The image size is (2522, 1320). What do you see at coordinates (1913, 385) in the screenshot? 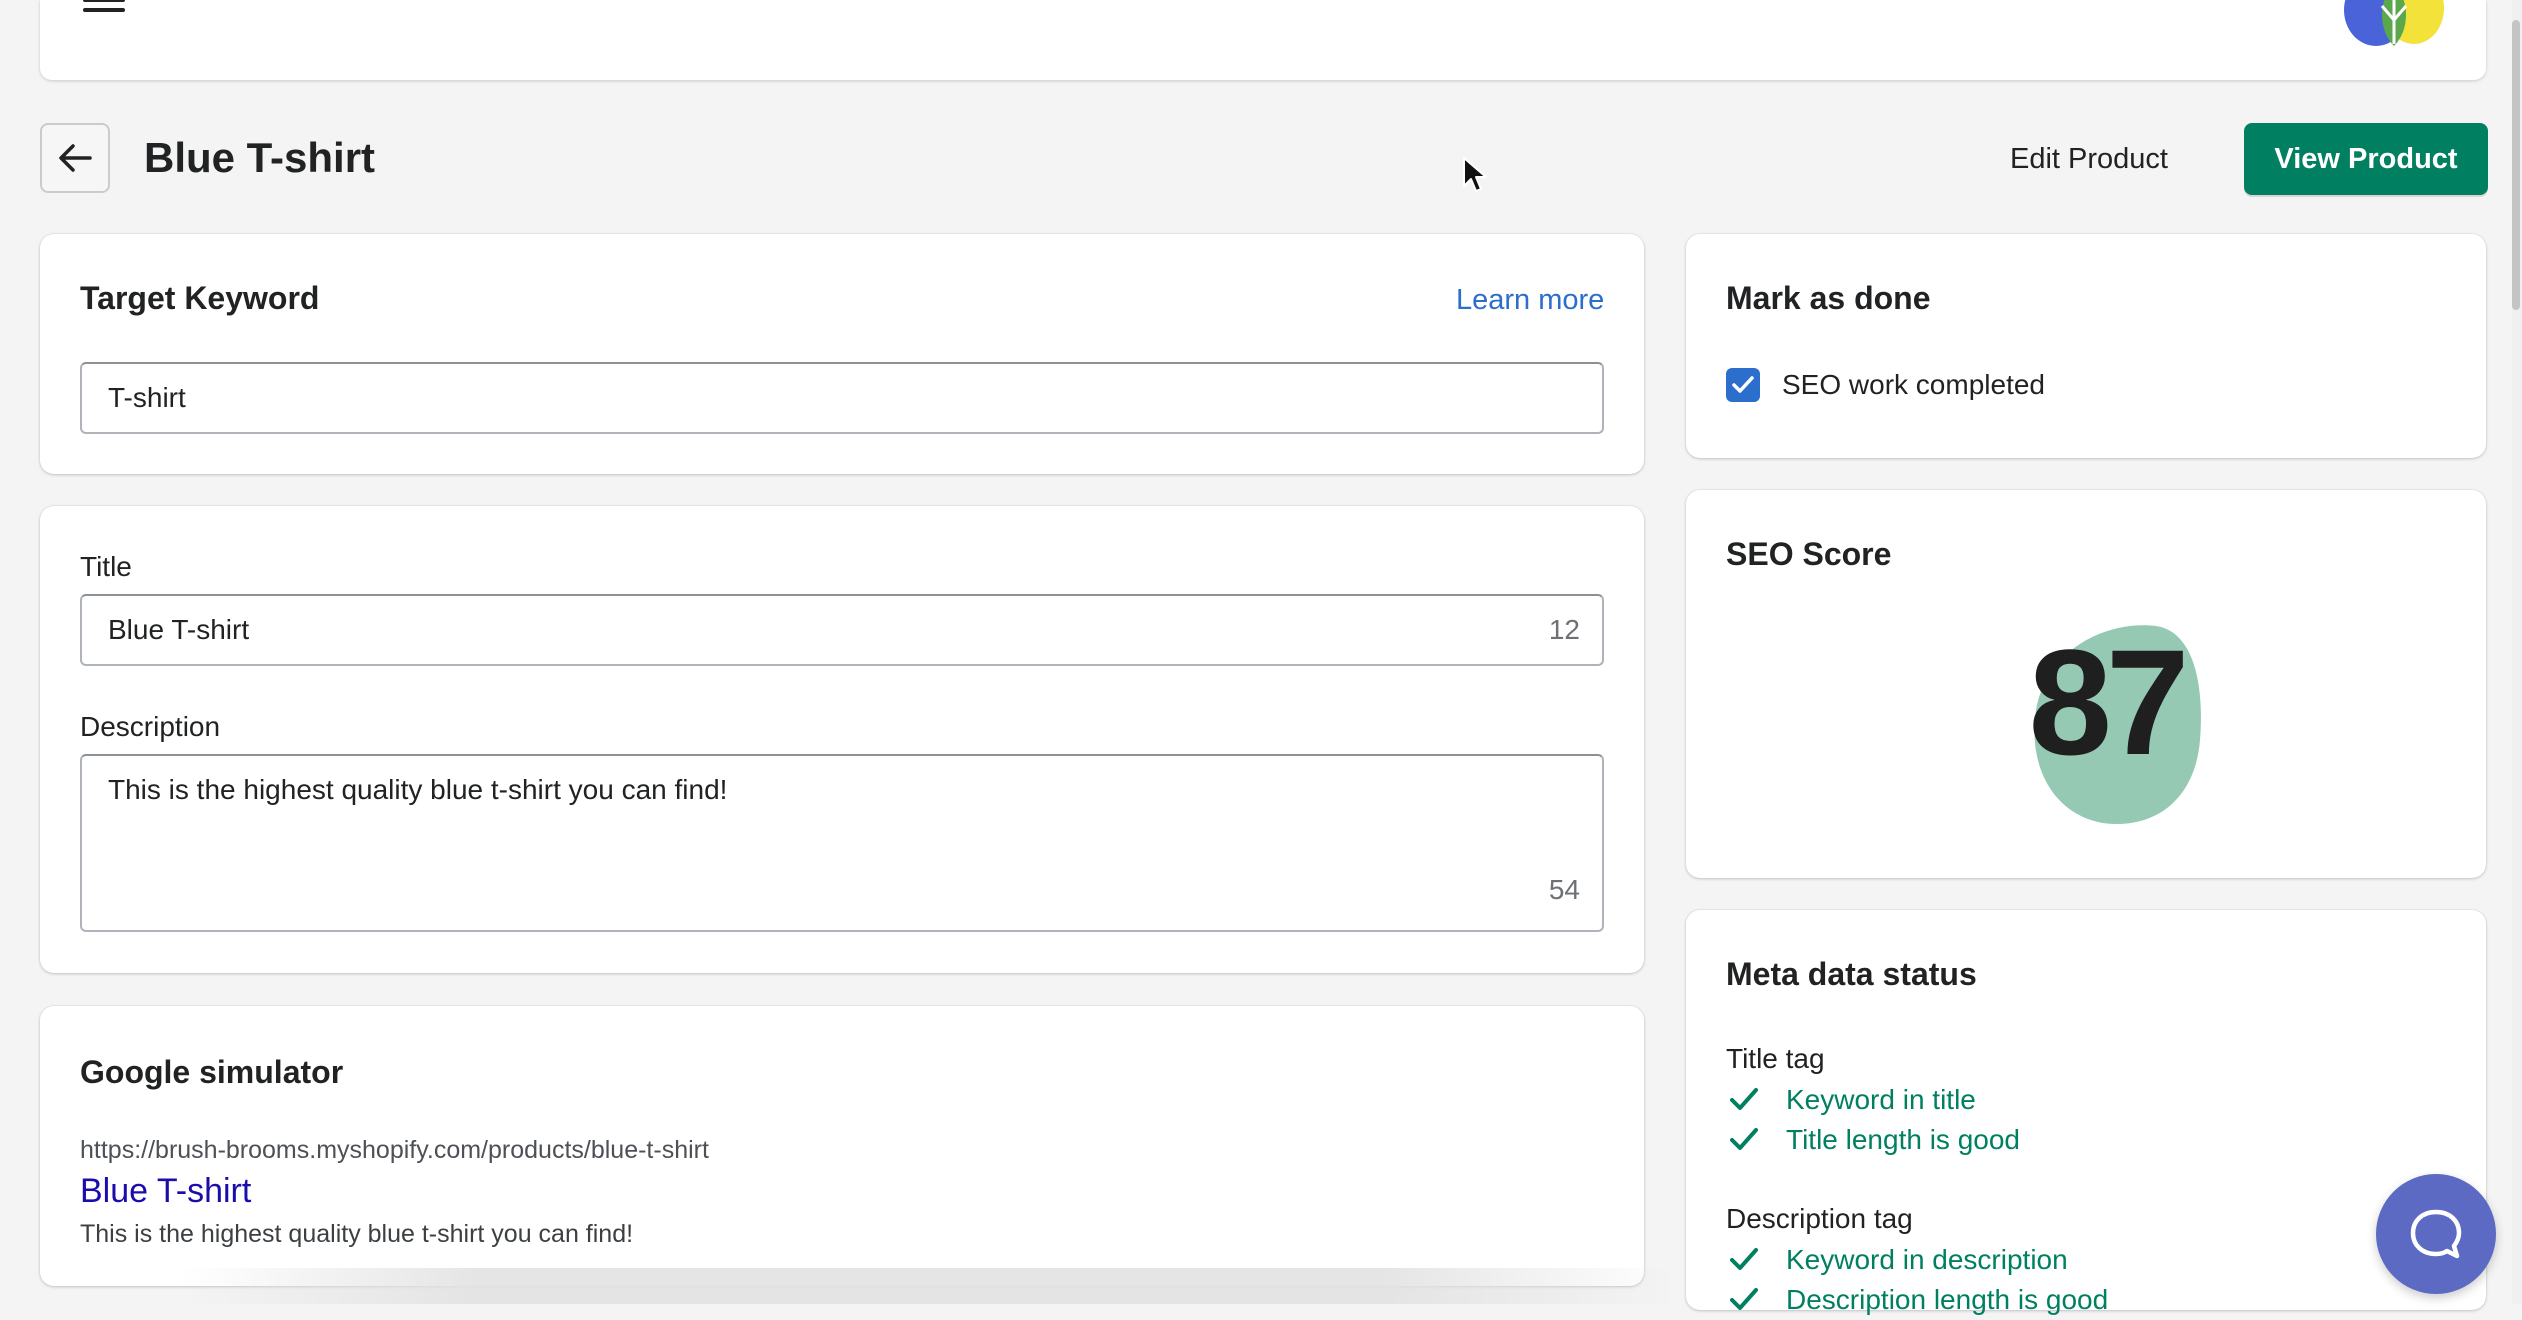
I see `seo-completed-label: SEO work completed` at bounding box center [1913, 385].